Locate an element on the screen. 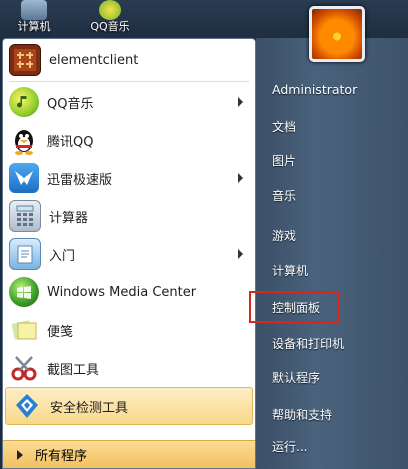  program-label: 便笺 is located at coordinates (60, 332).